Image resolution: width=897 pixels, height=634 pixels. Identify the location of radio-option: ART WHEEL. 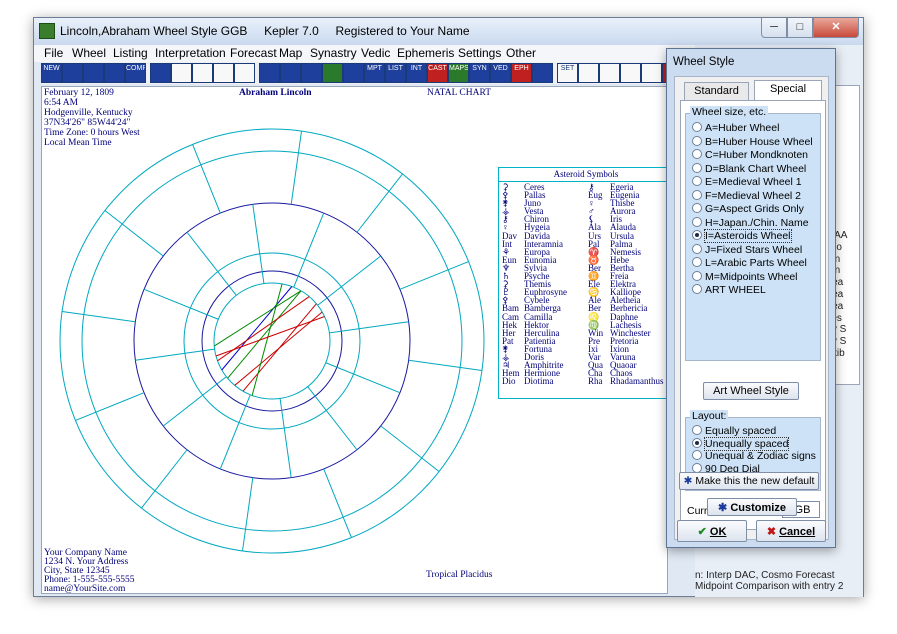
(729, 290).